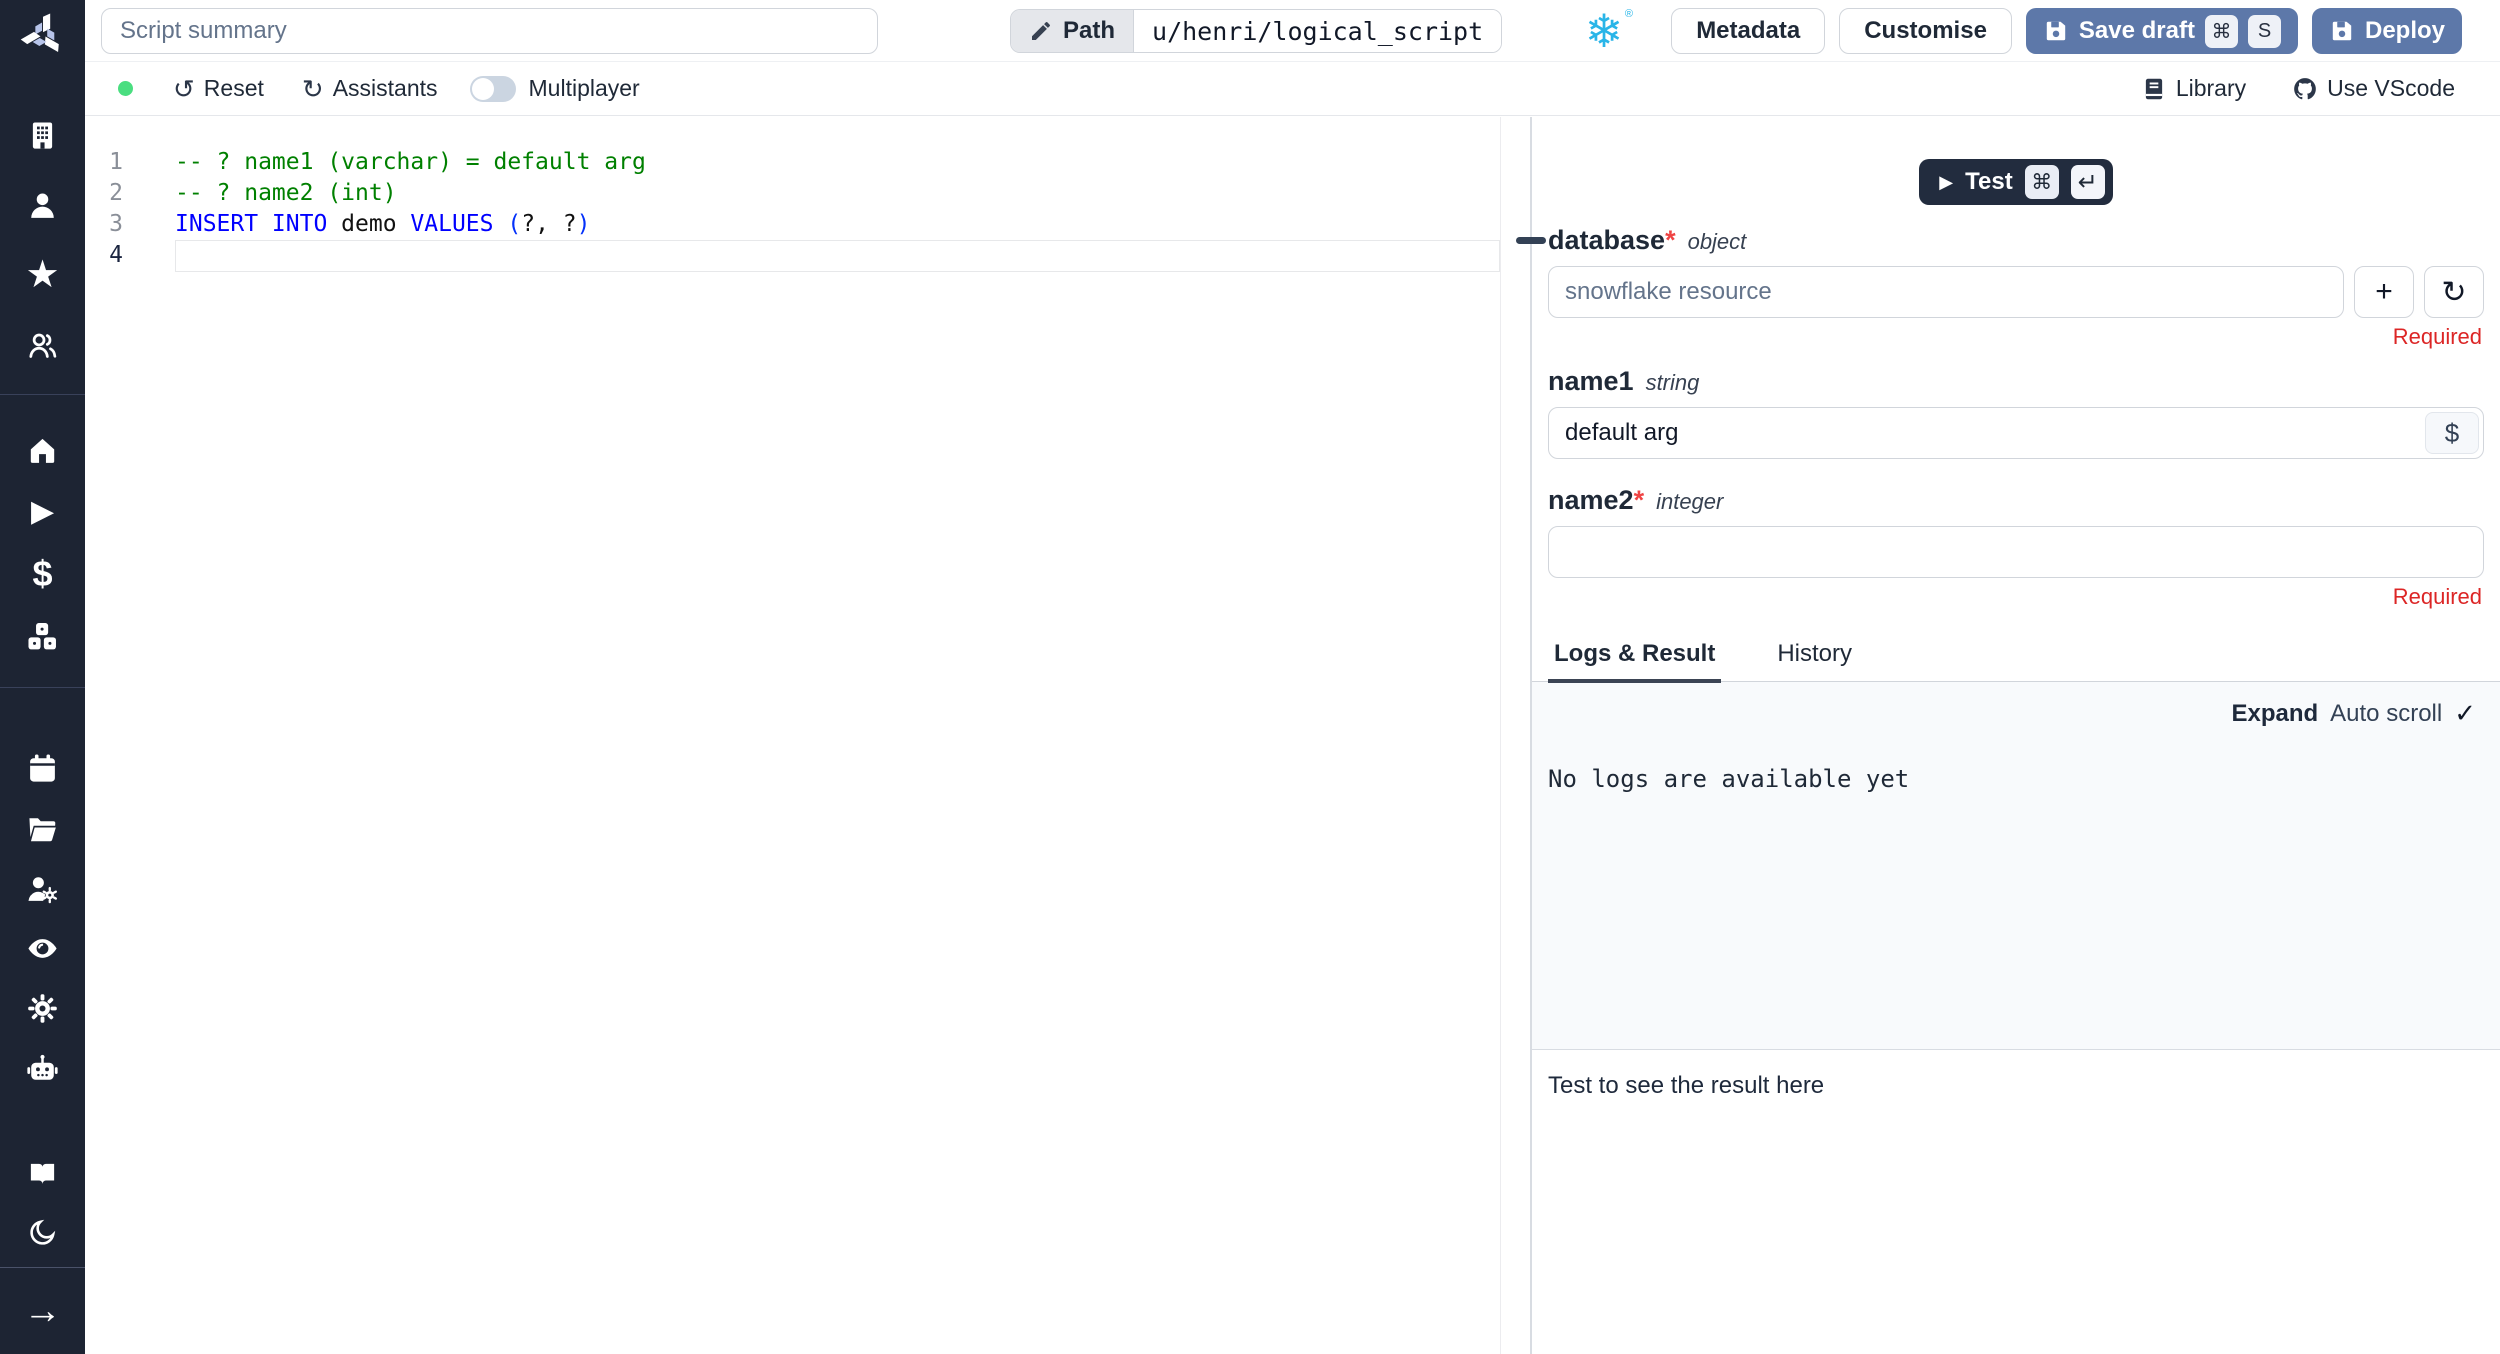 This screenshot has width=2500, height=1354. I want to click on folder-icon, so click(42, 828).